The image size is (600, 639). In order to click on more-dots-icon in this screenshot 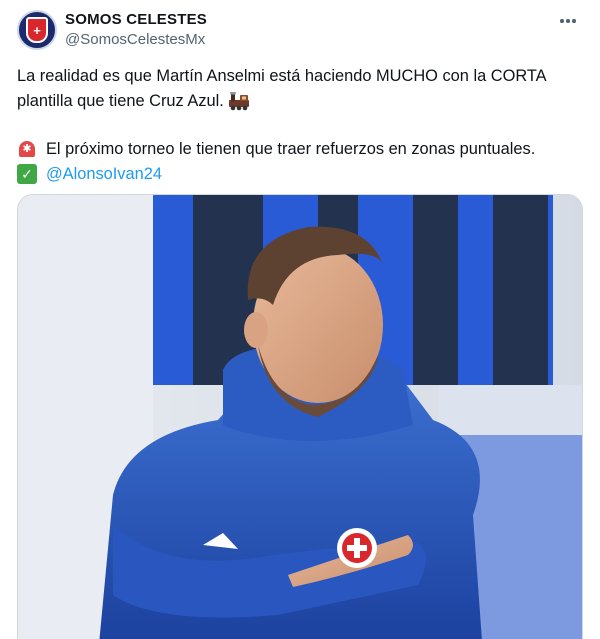, I will do `click(562, 21)`.